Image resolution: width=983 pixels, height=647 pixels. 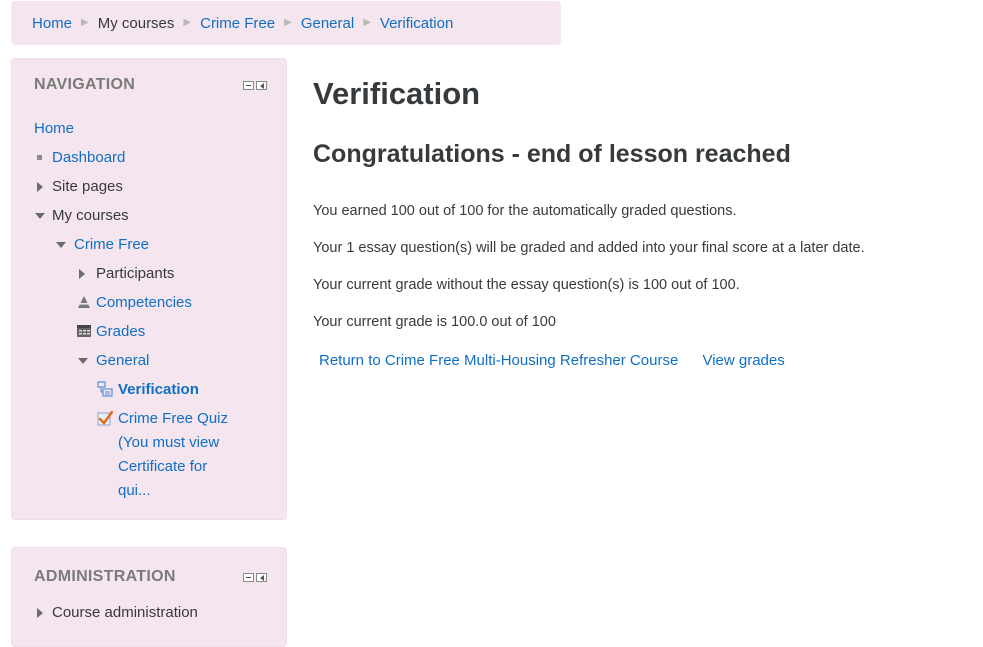 What do you see at coordinates (154, 360) in the screenshot?
I see `nav-item-general: General` at bounding box center [154, 360].